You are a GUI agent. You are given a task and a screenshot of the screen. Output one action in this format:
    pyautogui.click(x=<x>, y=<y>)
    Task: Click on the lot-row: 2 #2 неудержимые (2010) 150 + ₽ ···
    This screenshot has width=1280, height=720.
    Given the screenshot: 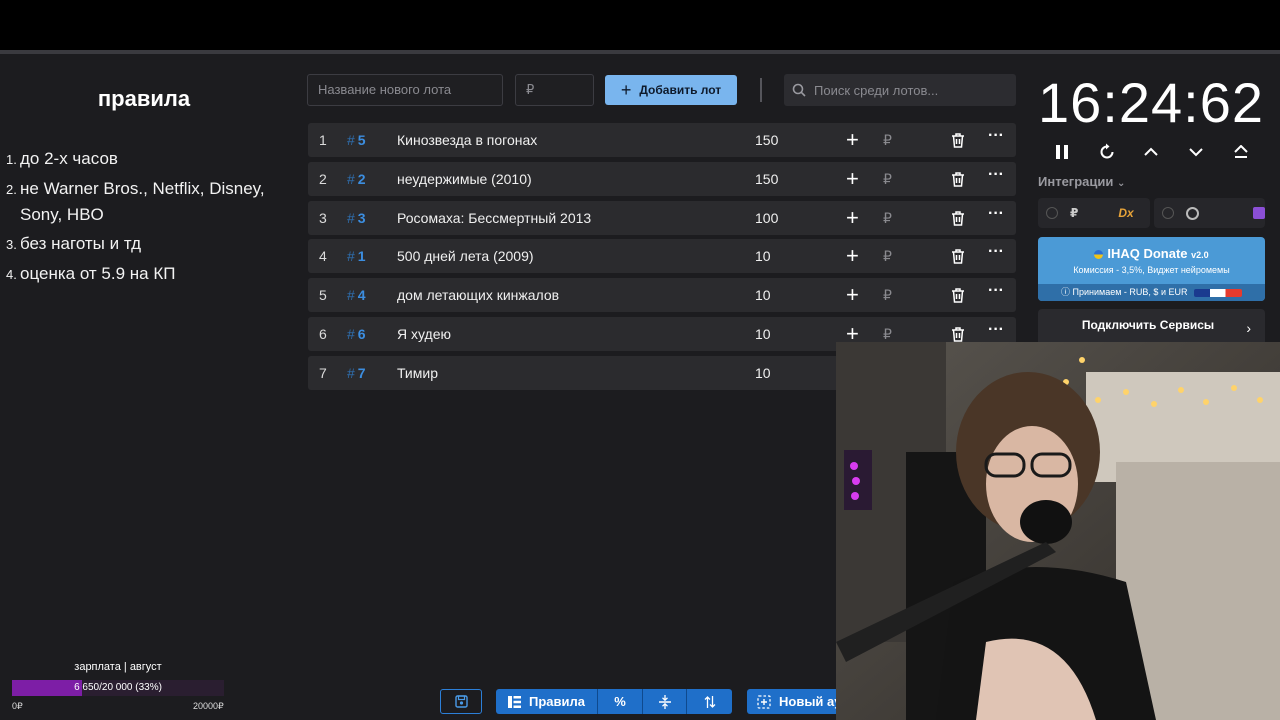 What is the action you would take?
    pyautogui.click(x=662, y=178)
    